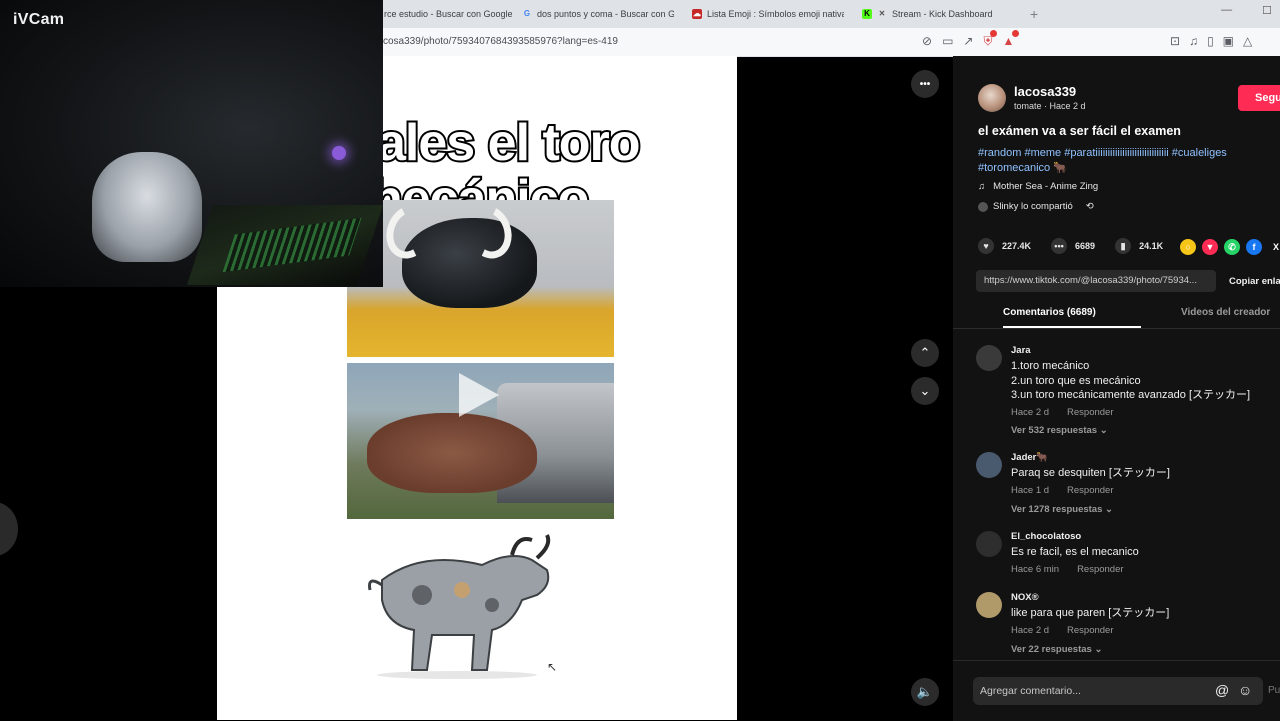 The height and width of the screenshot is (721, 1280). Describe the element at coordinates (925, 353) in the screenshot. I see `nav-up-button: ⌃` at that location.